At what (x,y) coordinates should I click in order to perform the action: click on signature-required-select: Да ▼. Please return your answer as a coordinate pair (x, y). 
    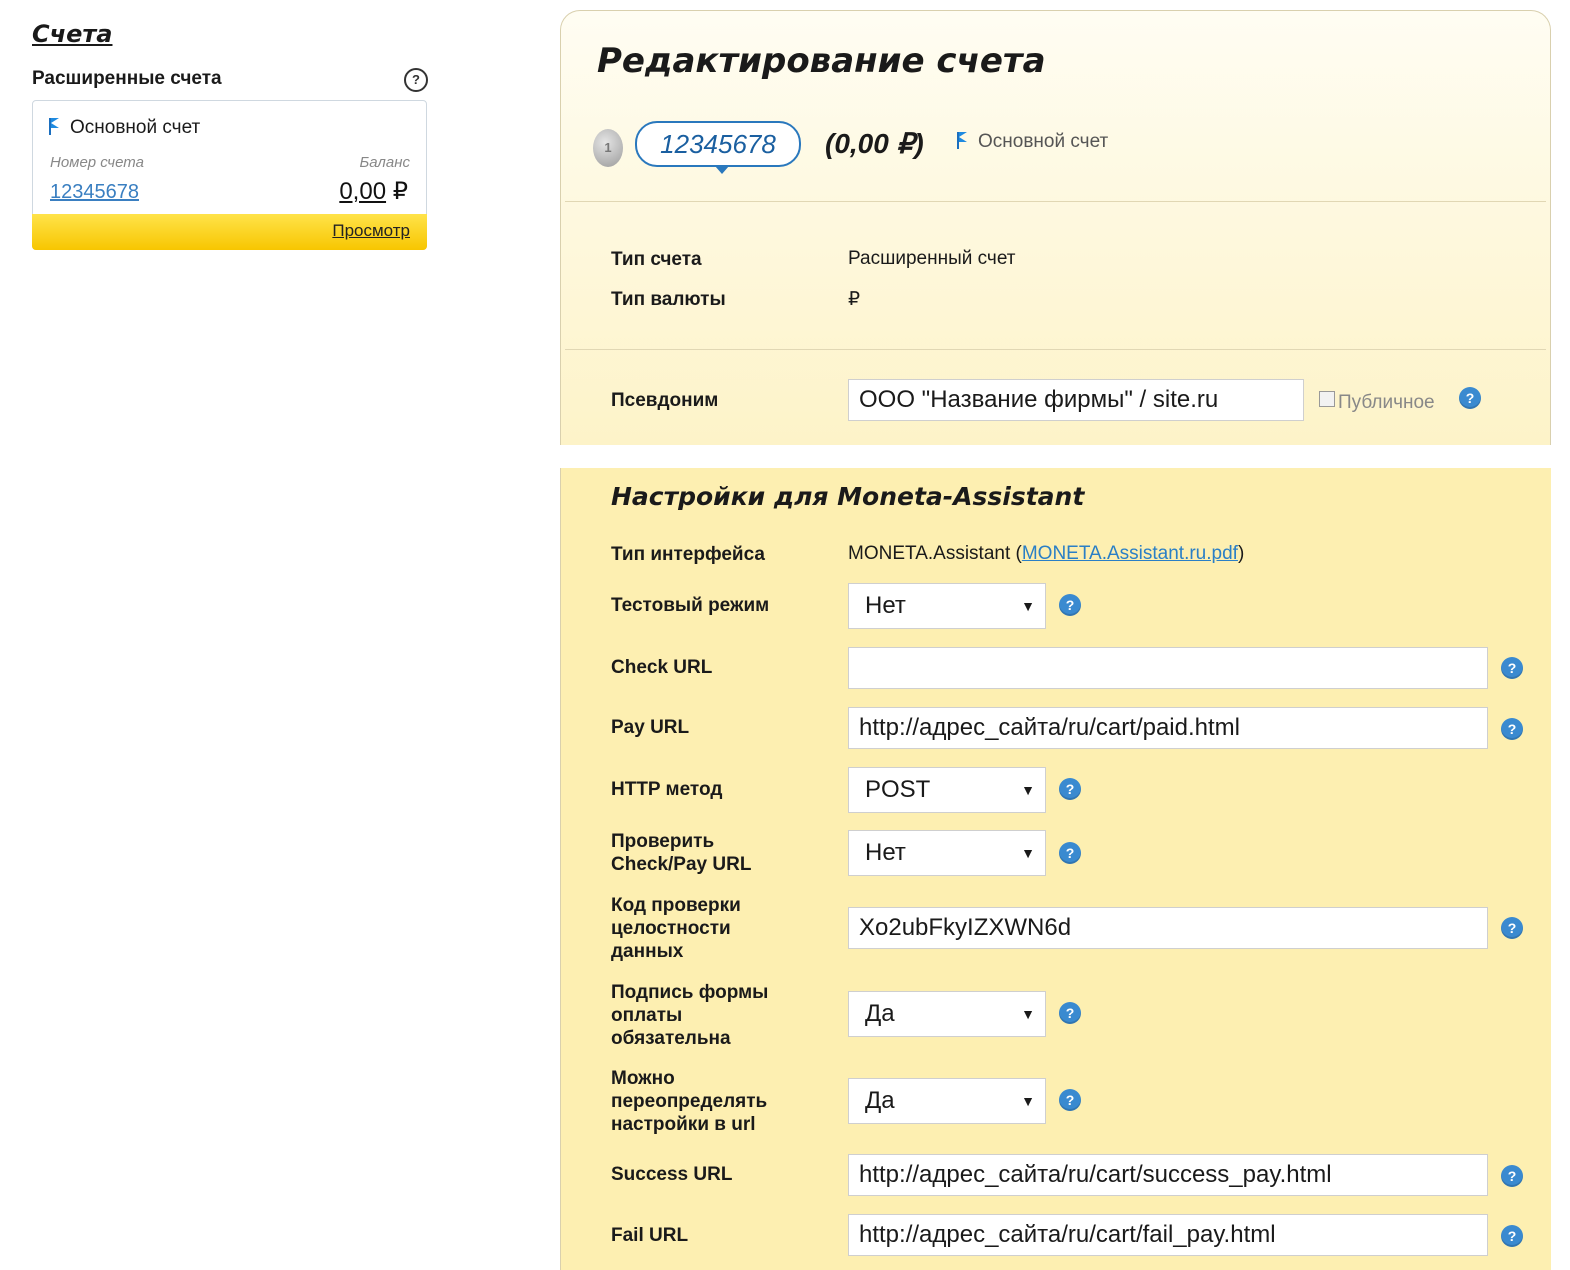
    Looking at the image, I should click on (947, 1014).